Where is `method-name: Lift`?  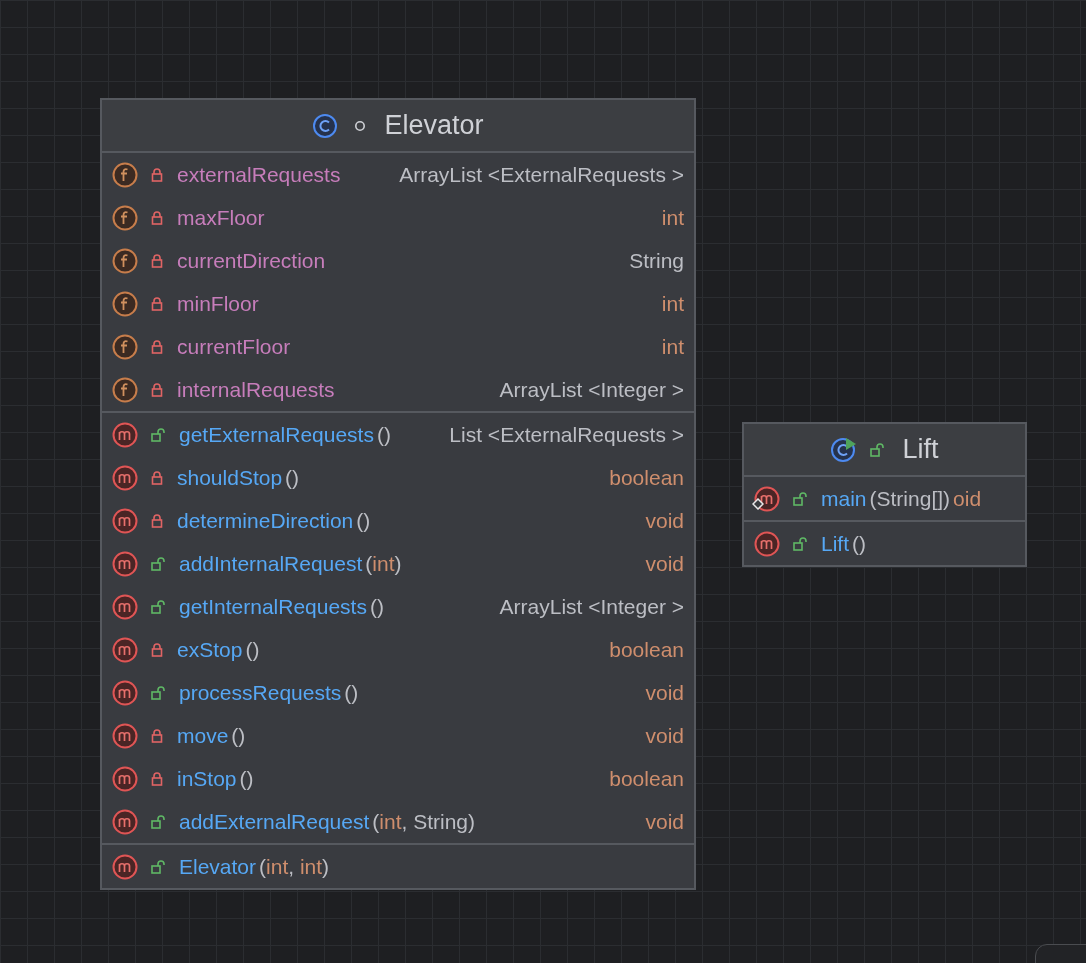
method-name: Lift is located at coordinates (835, 543).